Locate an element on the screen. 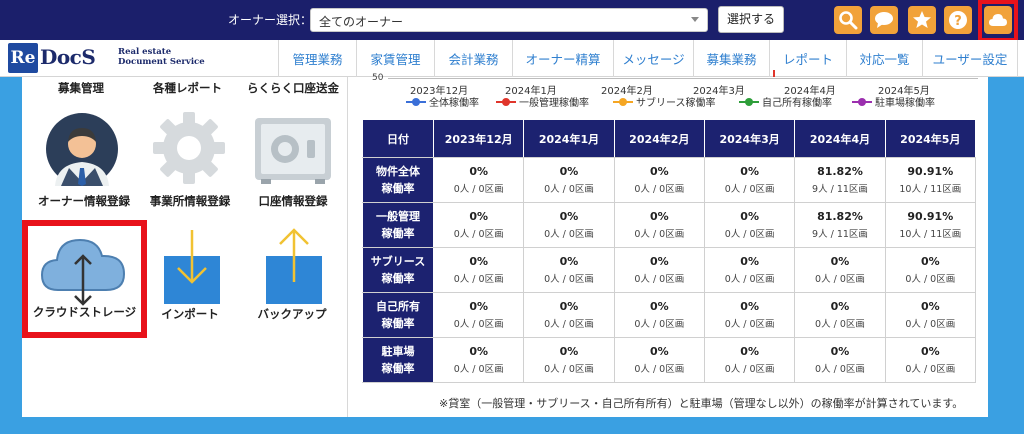 The height and width of the screenshot is (434, 1024). backup-tile: バックアップ is located at coordinates (292, 277).